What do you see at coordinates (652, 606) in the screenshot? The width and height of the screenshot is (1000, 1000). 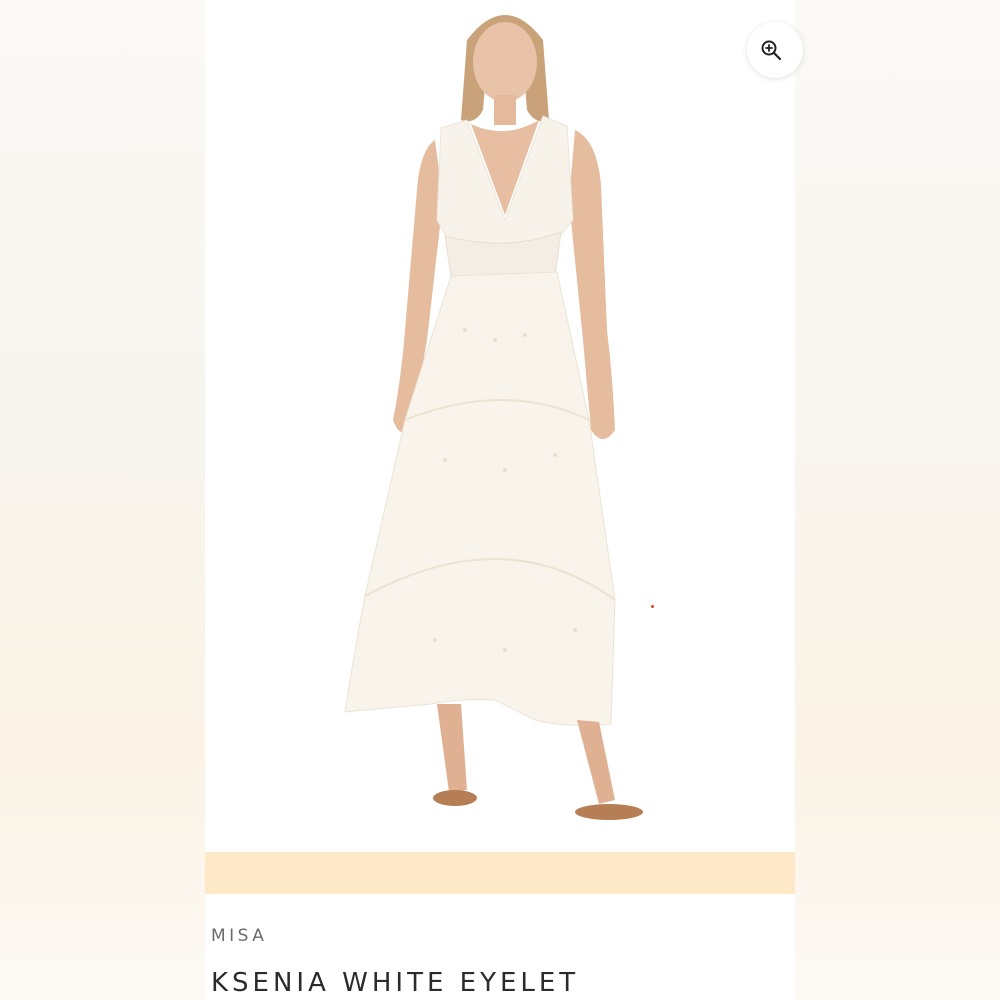 I see `red-dot-marker` at bounding box center [652, 606].